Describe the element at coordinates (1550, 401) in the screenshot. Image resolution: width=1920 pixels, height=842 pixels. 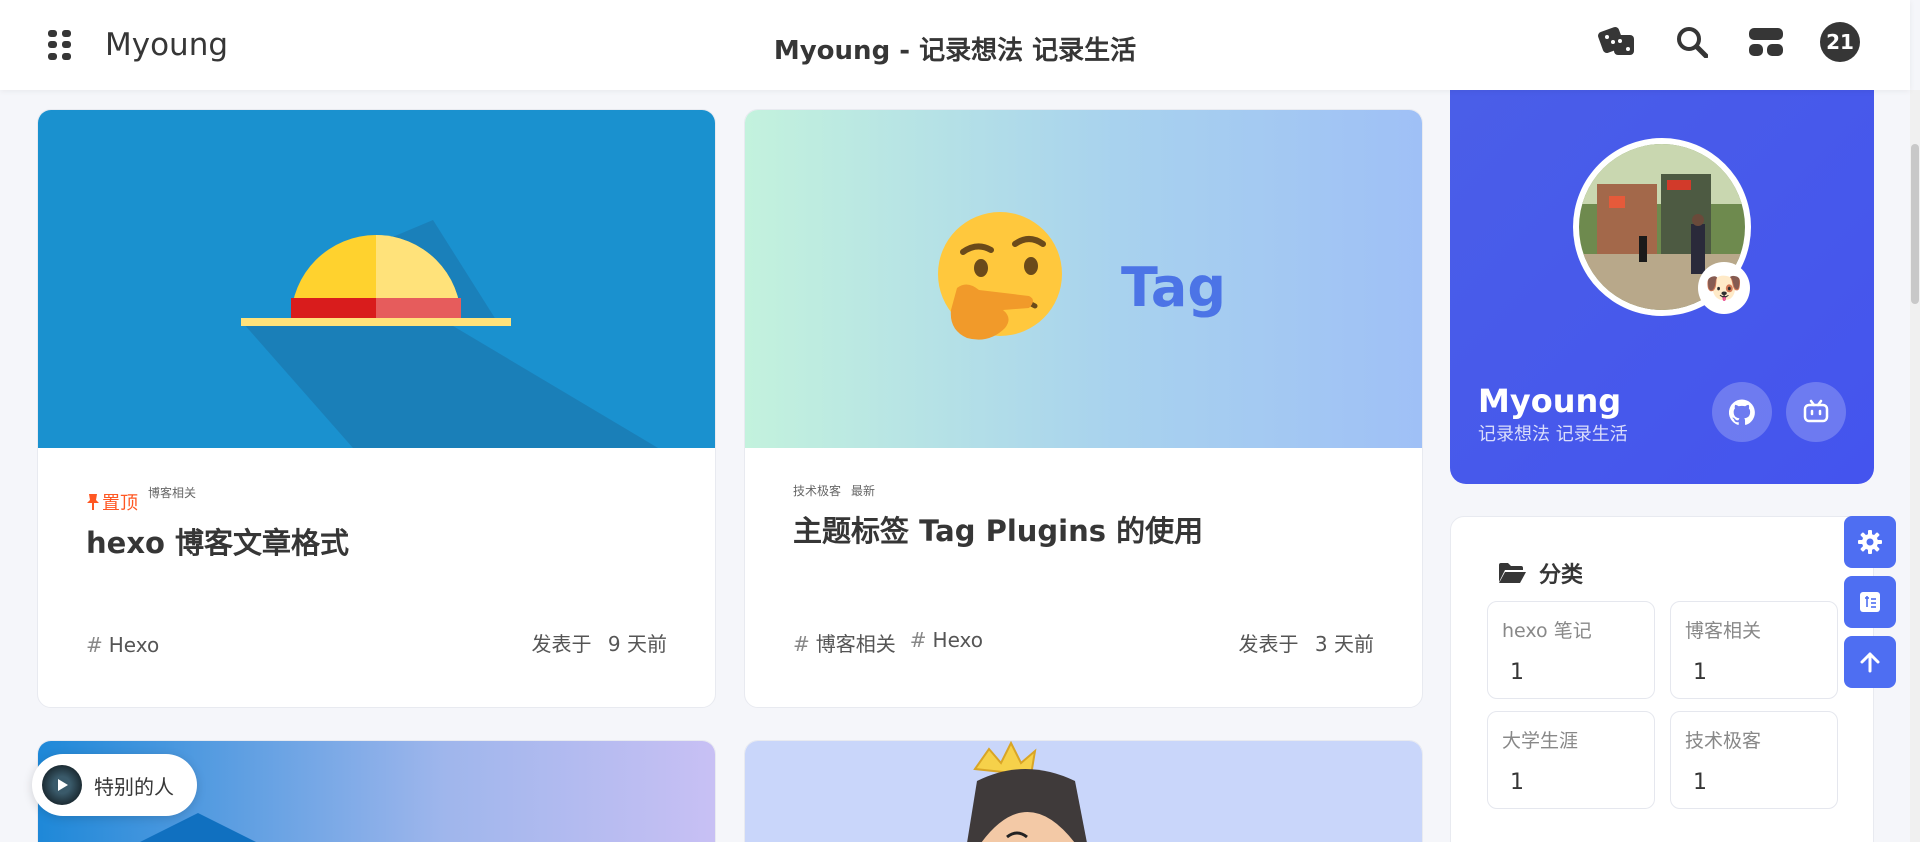
I see `profile-name: Myoung` at that location.